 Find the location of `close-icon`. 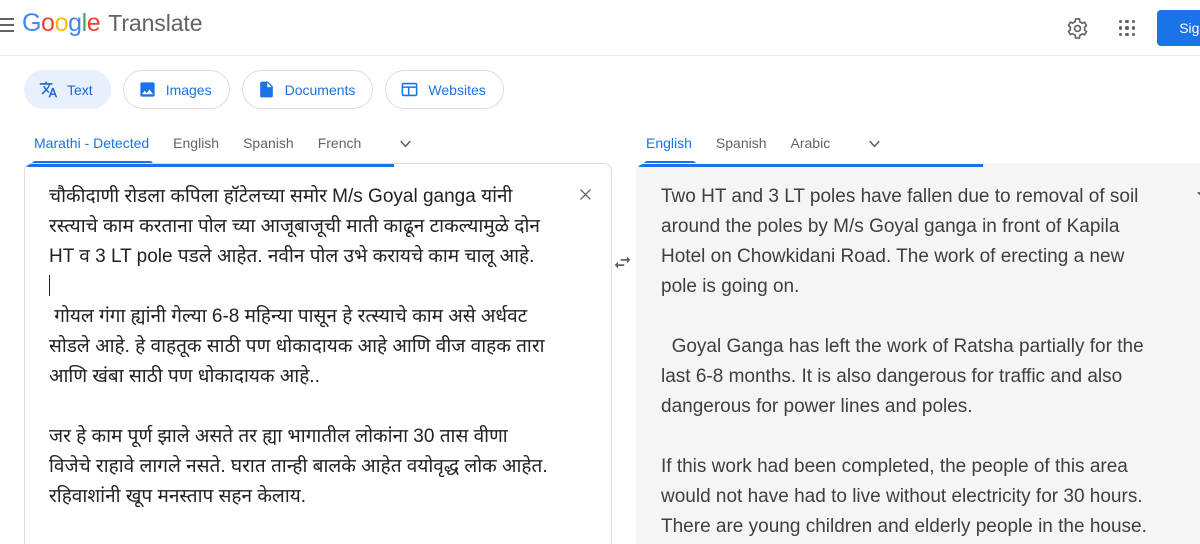

close-icon is located at coordinates (585, 194).